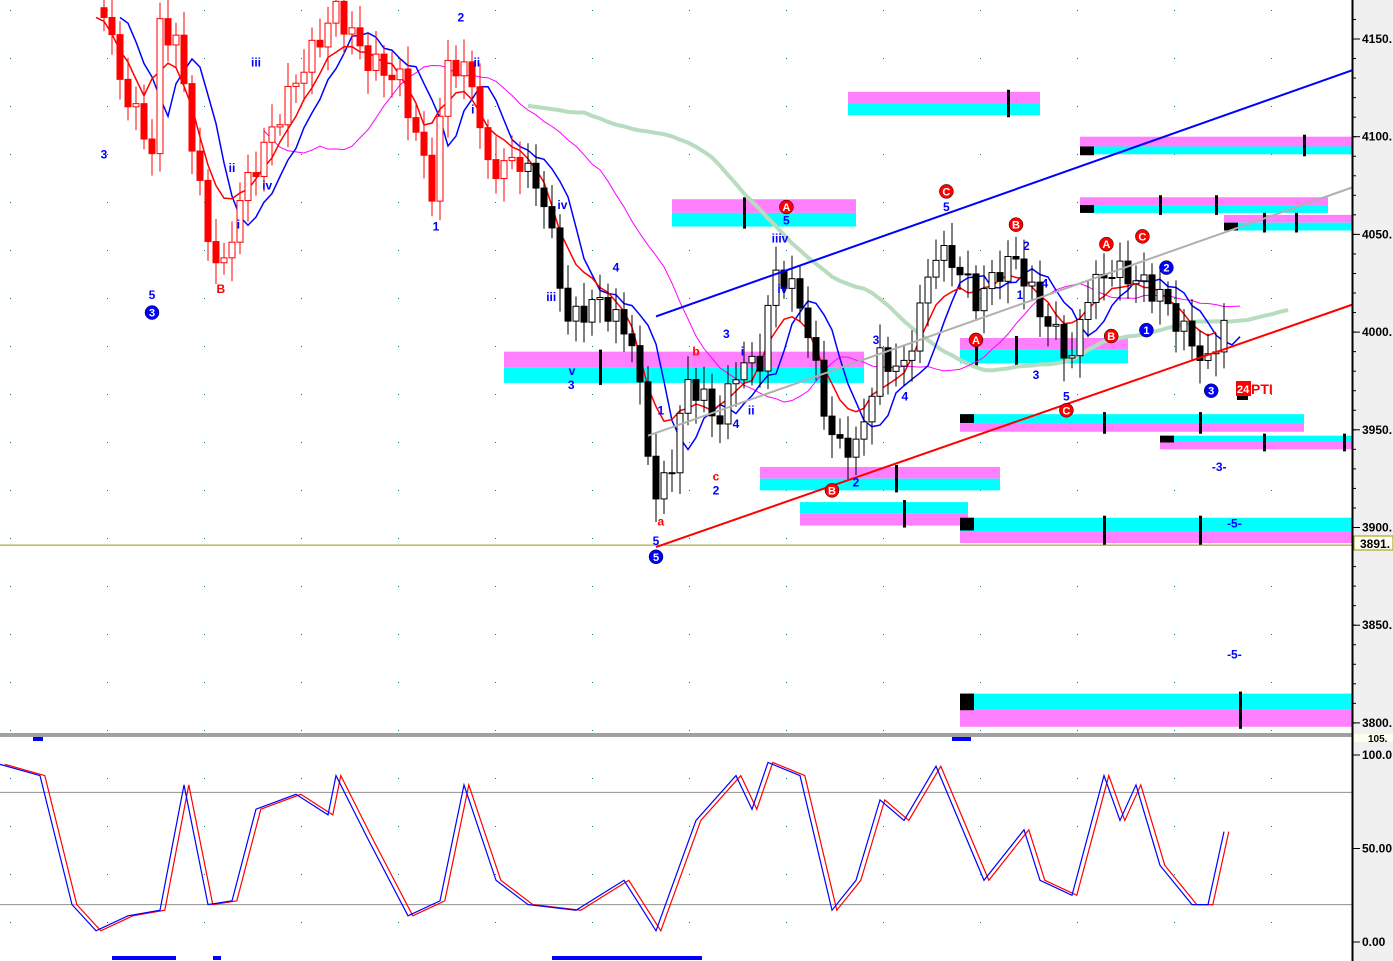  I want to click on axis-tick-label: 3900., so click(1377, 528).